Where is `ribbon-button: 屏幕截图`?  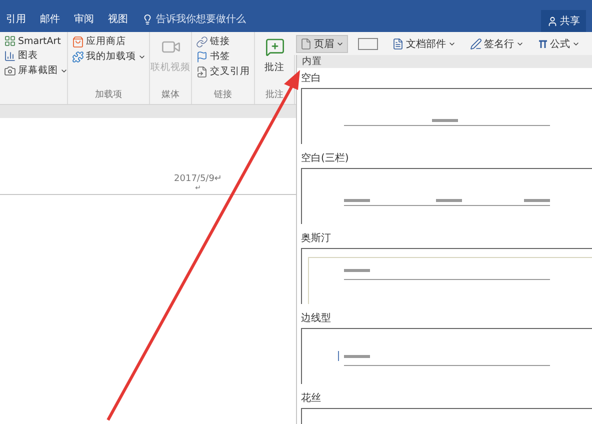 ribbon-button: 屏幕截图 is located at coordinates (36, 70).